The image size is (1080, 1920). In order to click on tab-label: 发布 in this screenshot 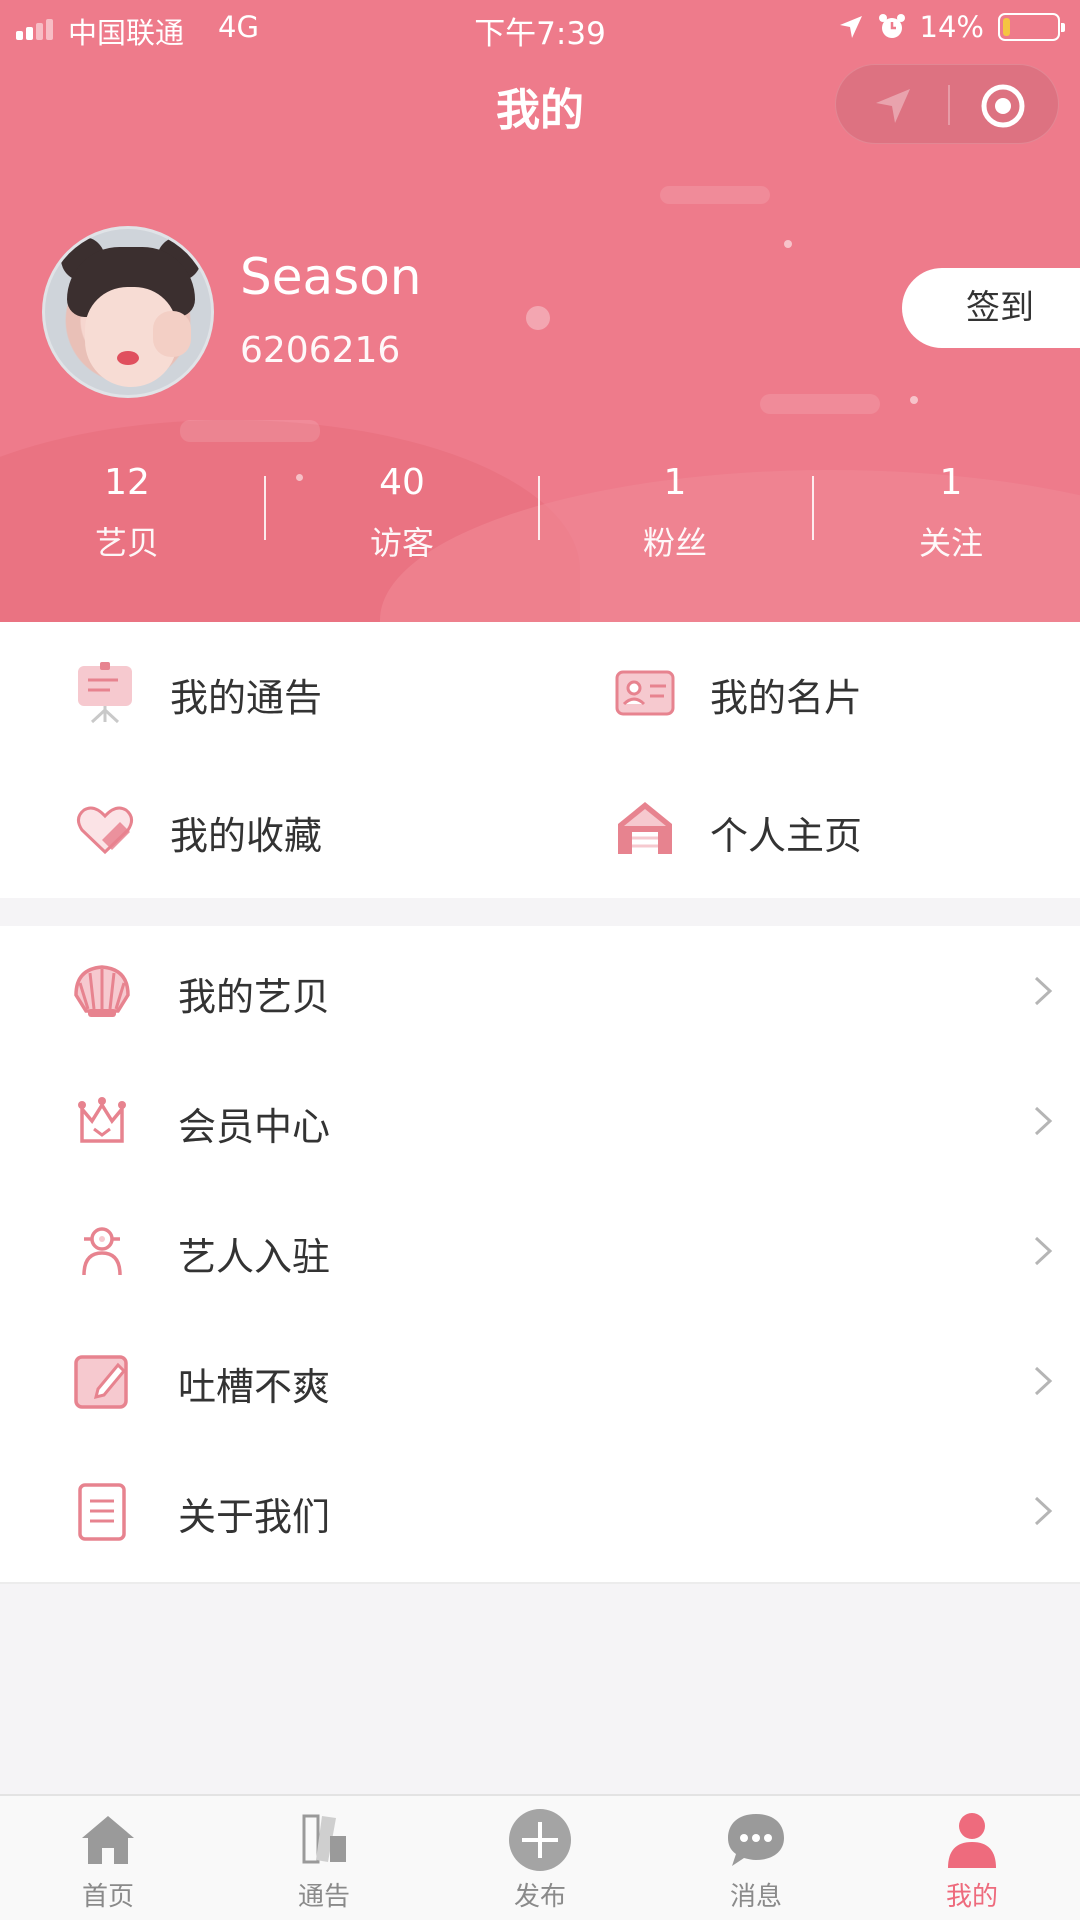, I will do `click(539, 1897)`.